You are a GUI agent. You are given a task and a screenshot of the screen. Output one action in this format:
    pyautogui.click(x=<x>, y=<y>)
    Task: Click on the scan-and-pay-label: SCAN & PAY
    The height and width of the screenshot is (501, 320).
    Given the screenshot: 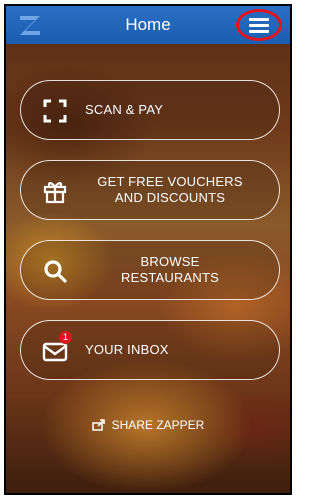 What is the action you would take?
    pyautogui.click(x=124, y=109)
    